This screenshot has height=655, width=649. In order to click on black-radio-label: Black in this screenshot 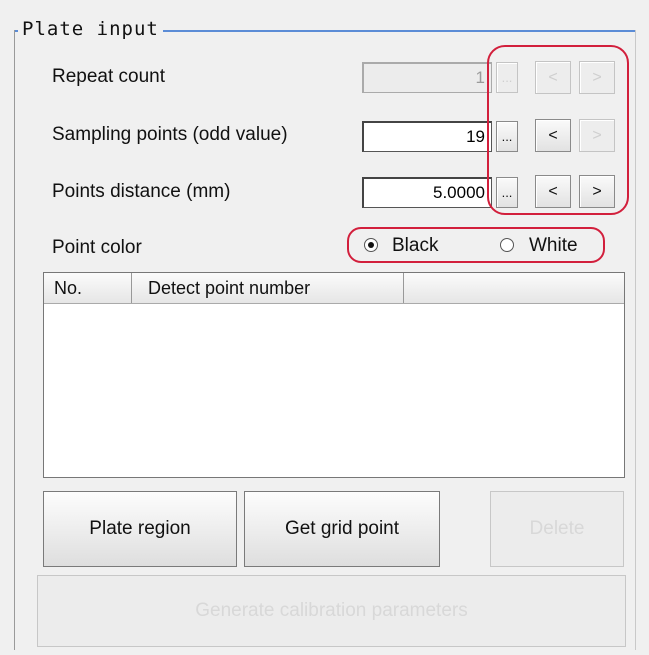, I will do `click(415, 246)`.